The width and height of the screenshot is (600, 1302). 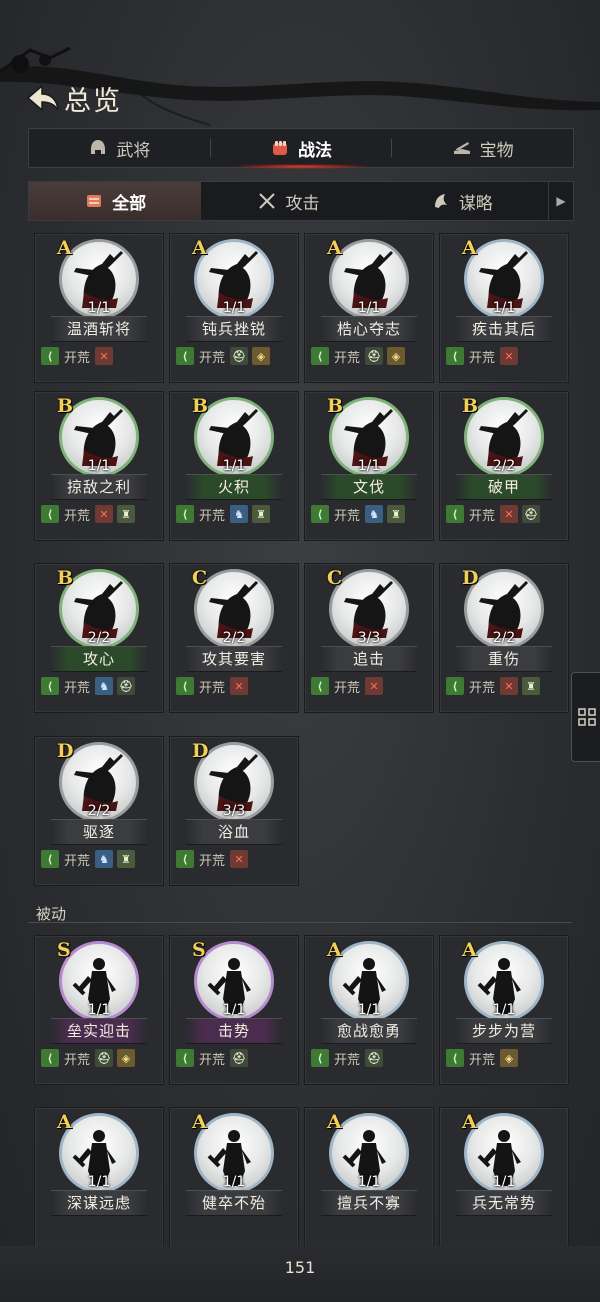 I want to click on tab-treasures: 宝物, so click(x=482, y=148).